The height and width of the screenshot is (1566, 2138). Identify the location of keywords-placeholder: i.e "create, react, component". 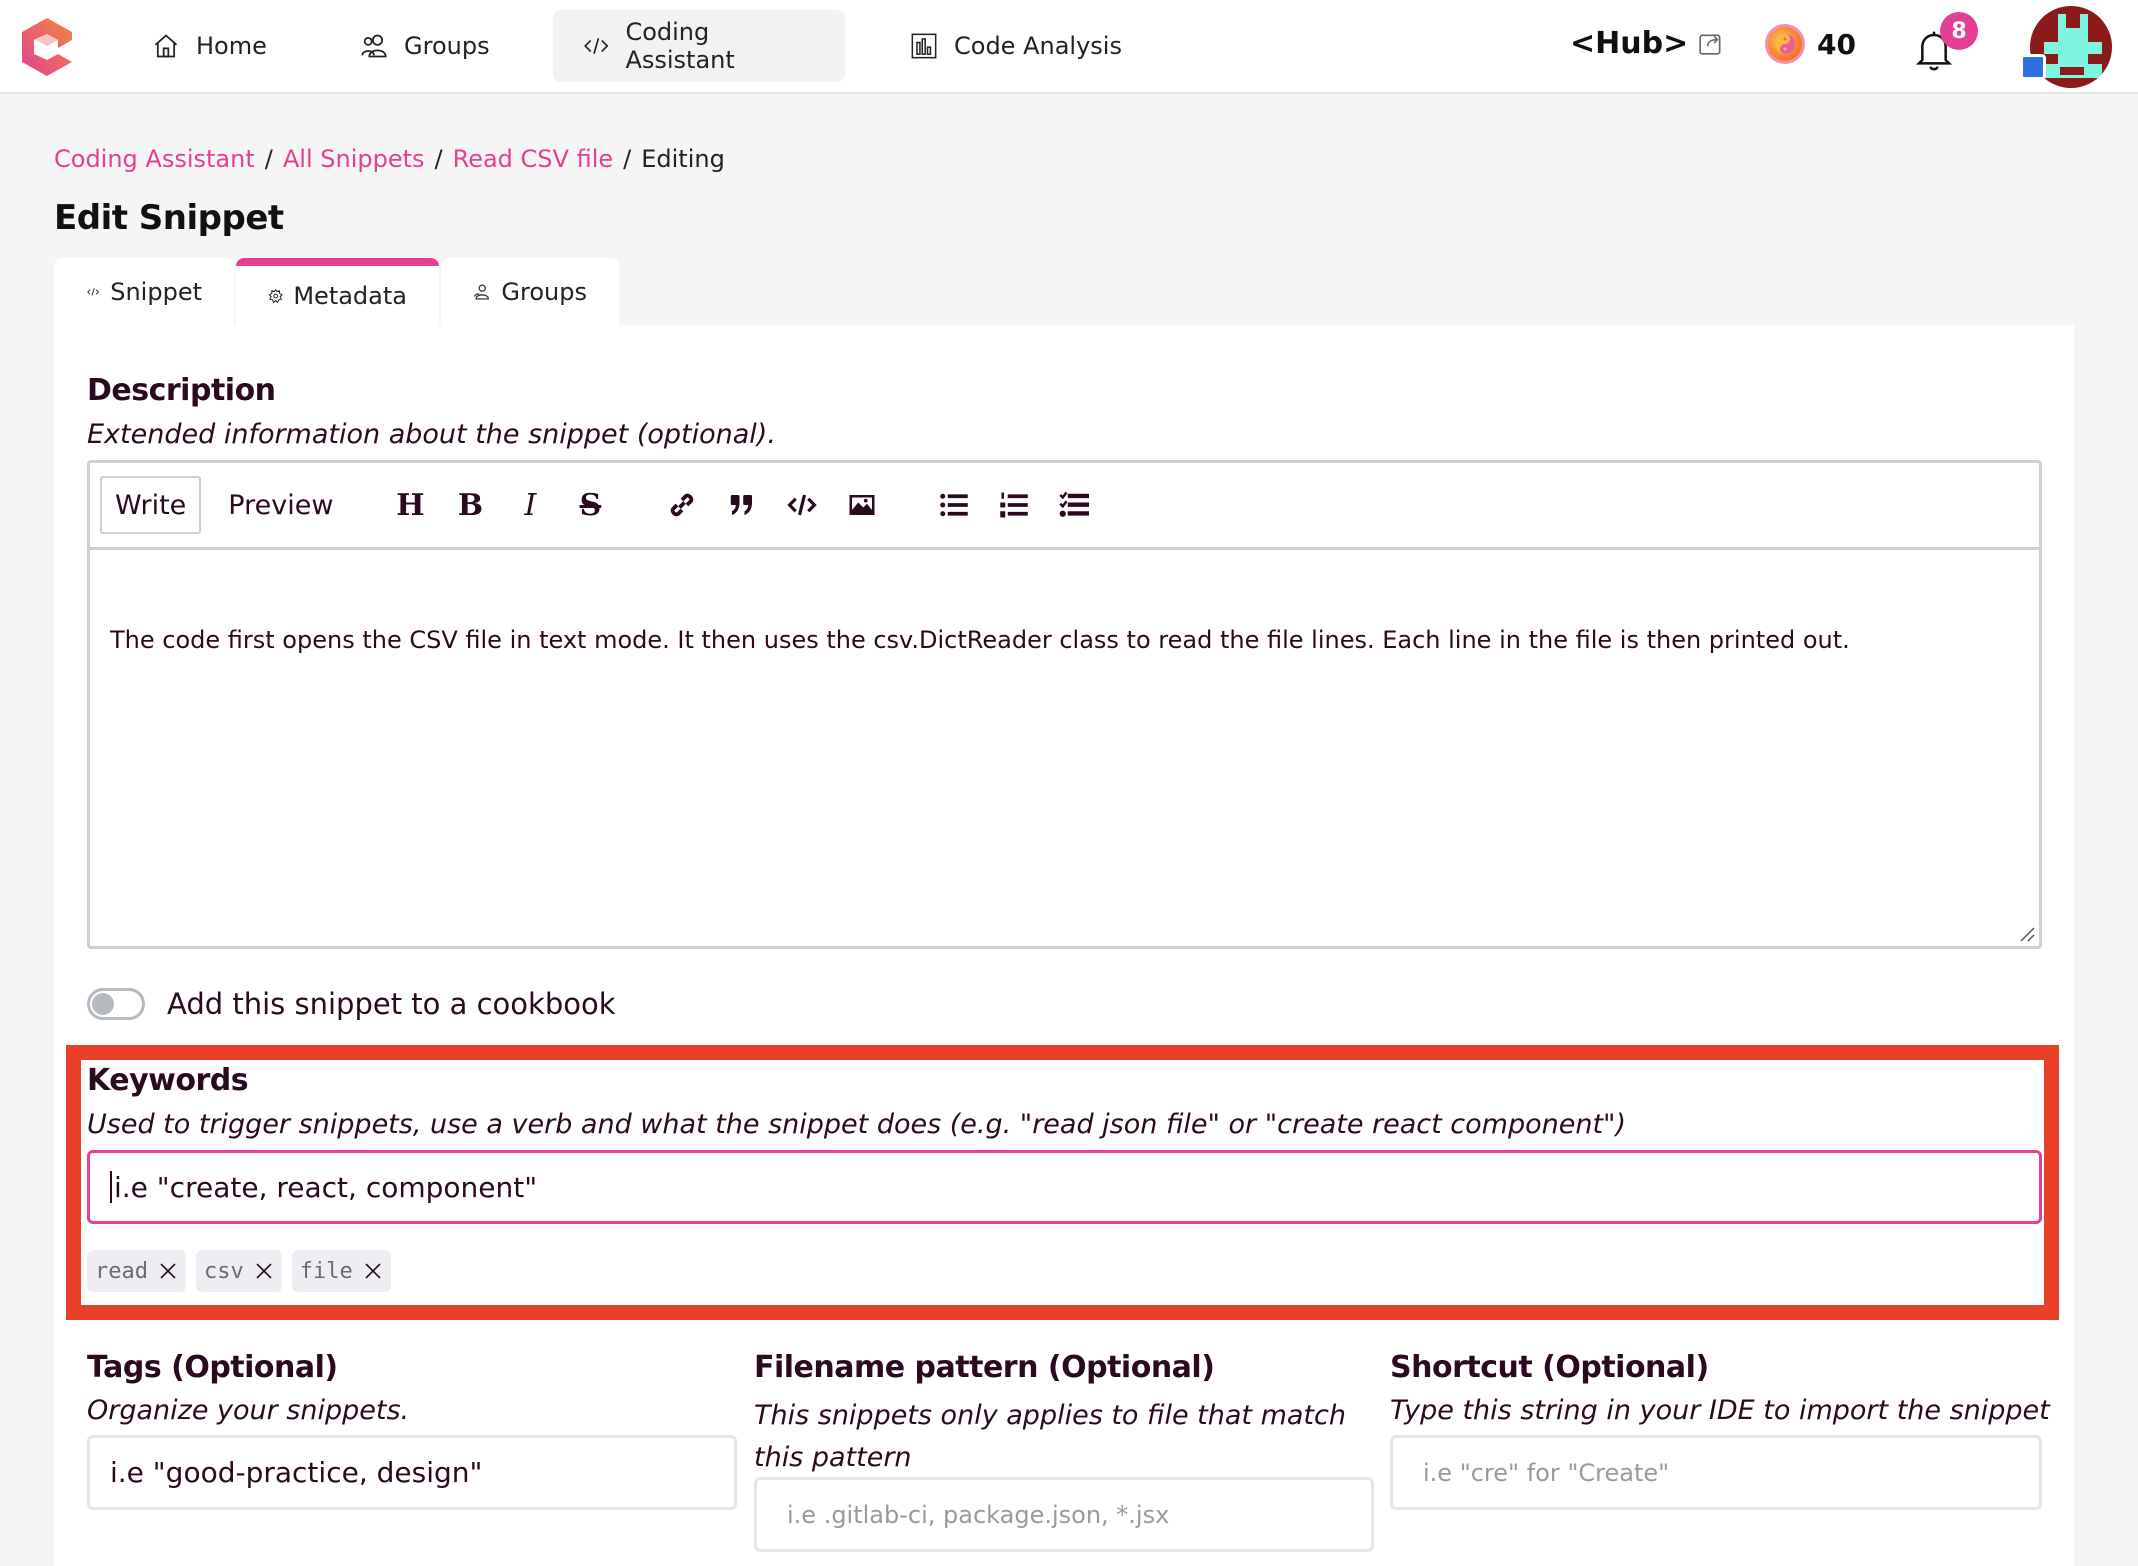
(326, 1187).